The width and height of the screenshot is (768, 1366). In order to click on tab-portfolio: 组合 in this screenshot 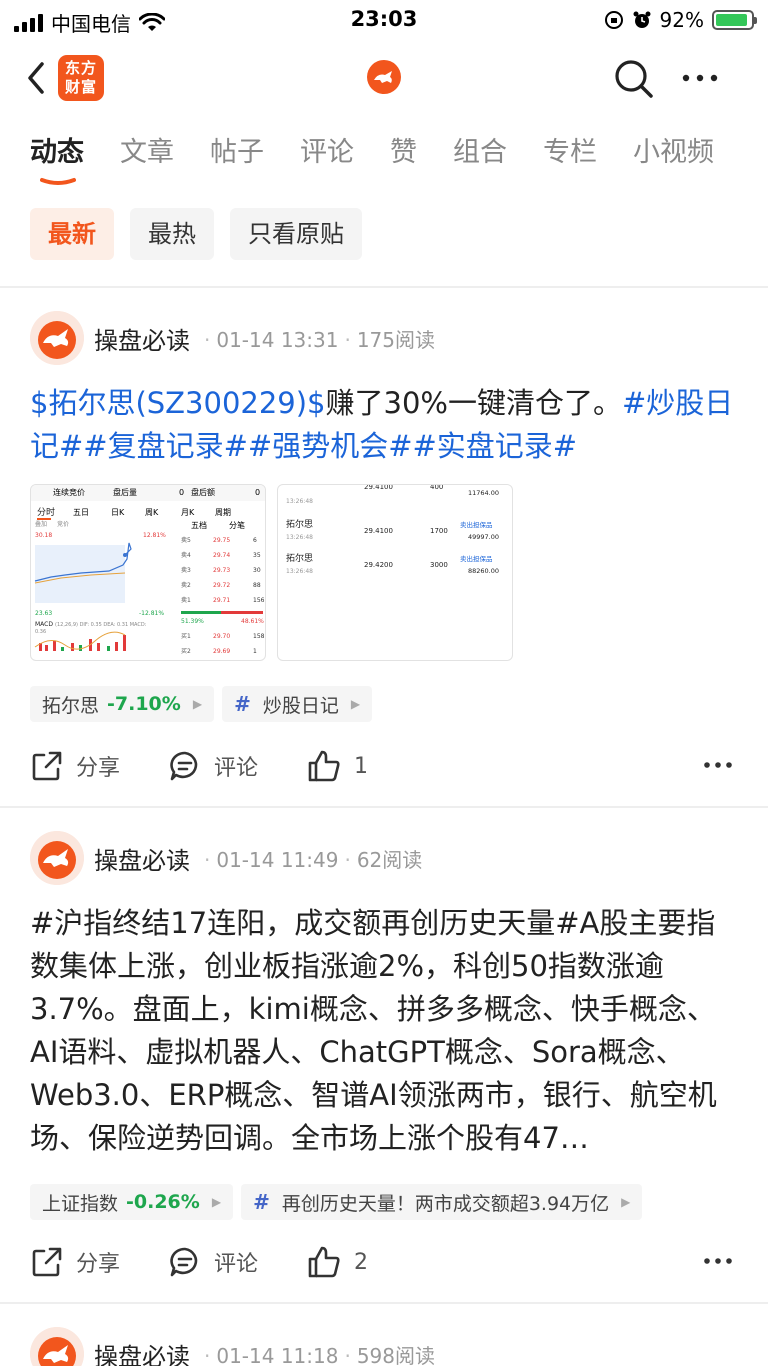, I will do `click(480, 160)`.